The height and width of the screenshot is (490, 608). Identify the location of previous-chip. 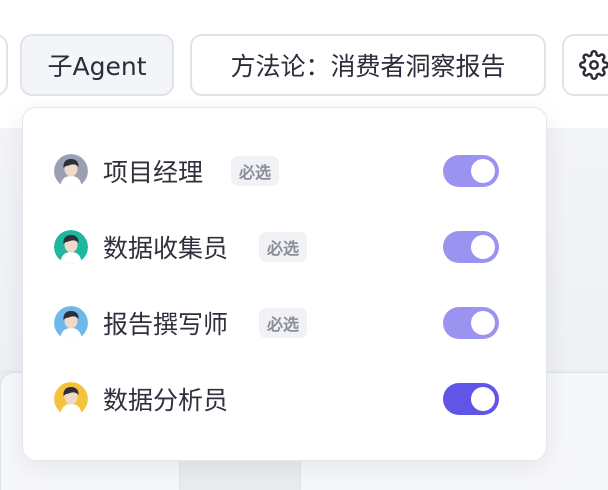
(4, 65).